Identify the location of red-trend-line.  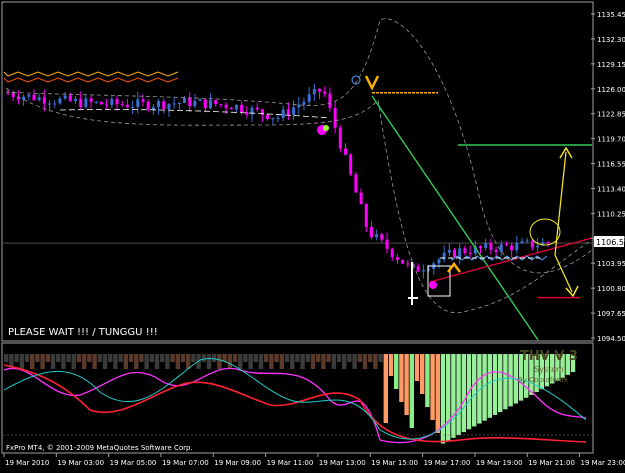
(511, 260).